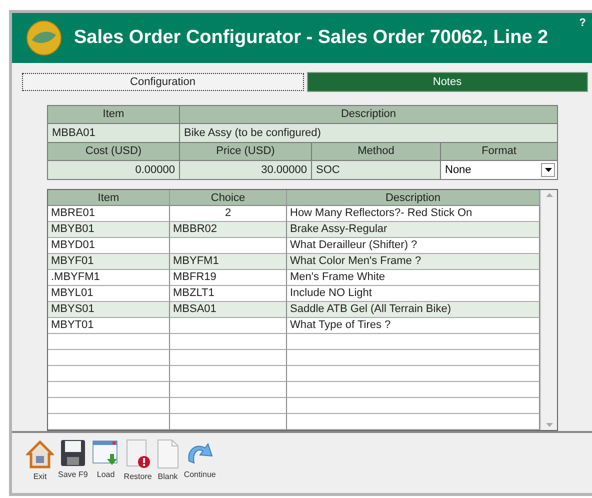 Image resolution: width=592 pixels, height=498 pixels. I want to click on table-cell: MBYF01, so click(109, 262).